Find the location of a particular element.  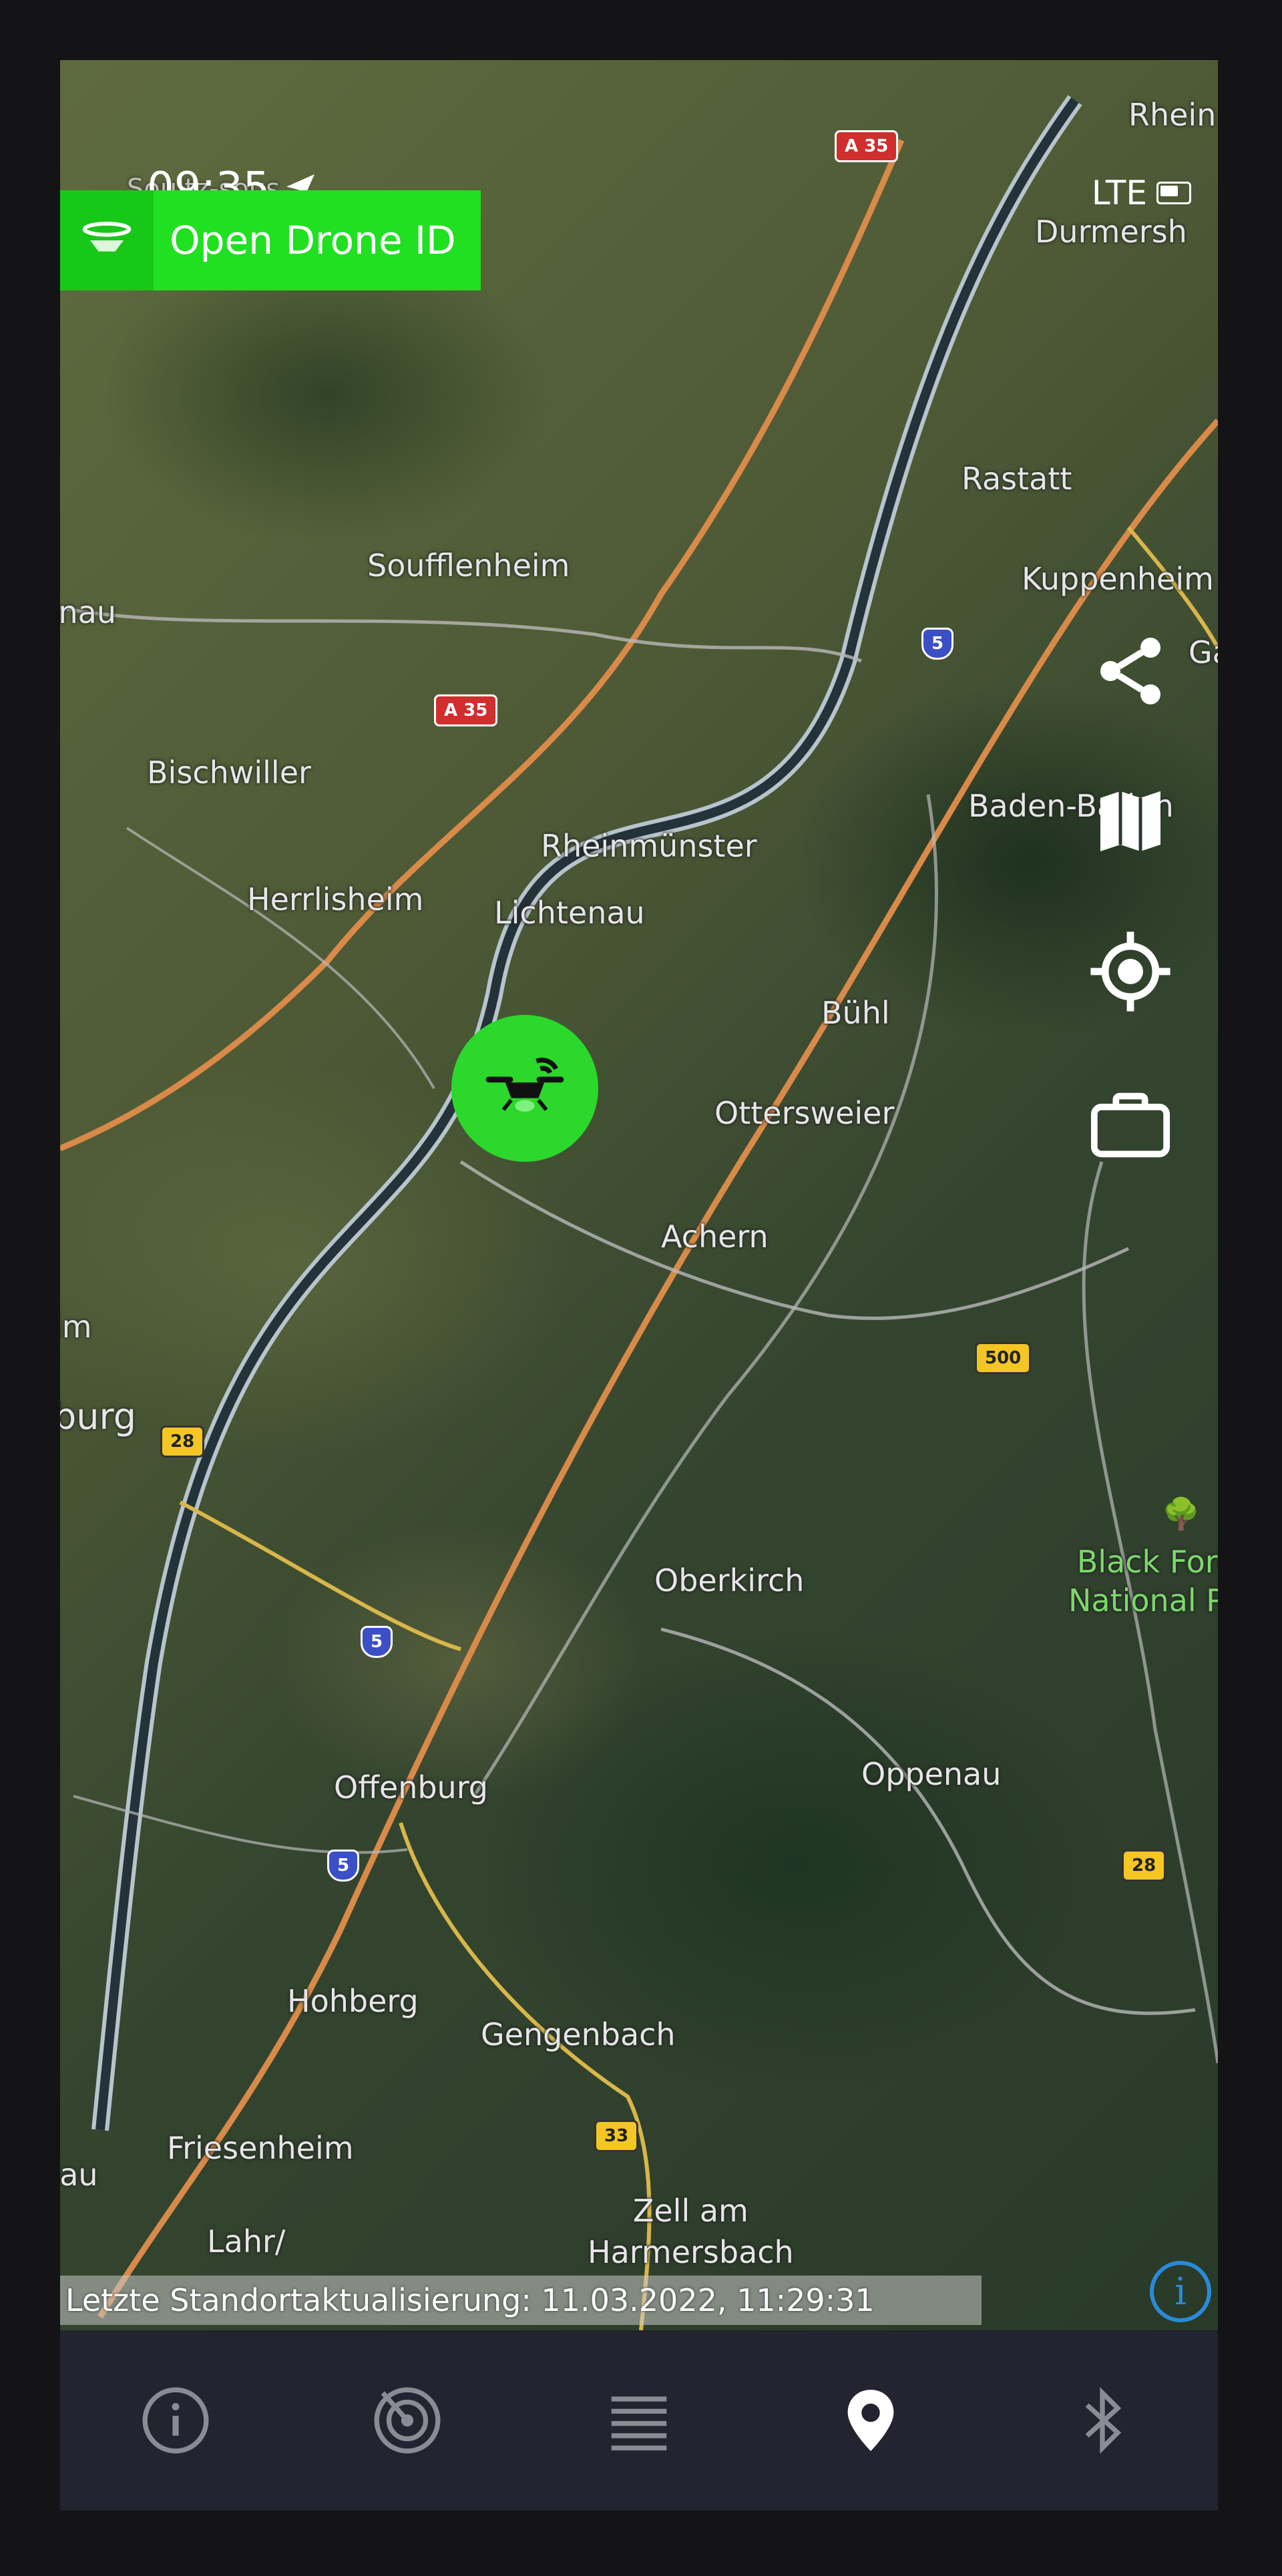

place-durmersheim: Durmersh is located at coordinates (1111, 232).